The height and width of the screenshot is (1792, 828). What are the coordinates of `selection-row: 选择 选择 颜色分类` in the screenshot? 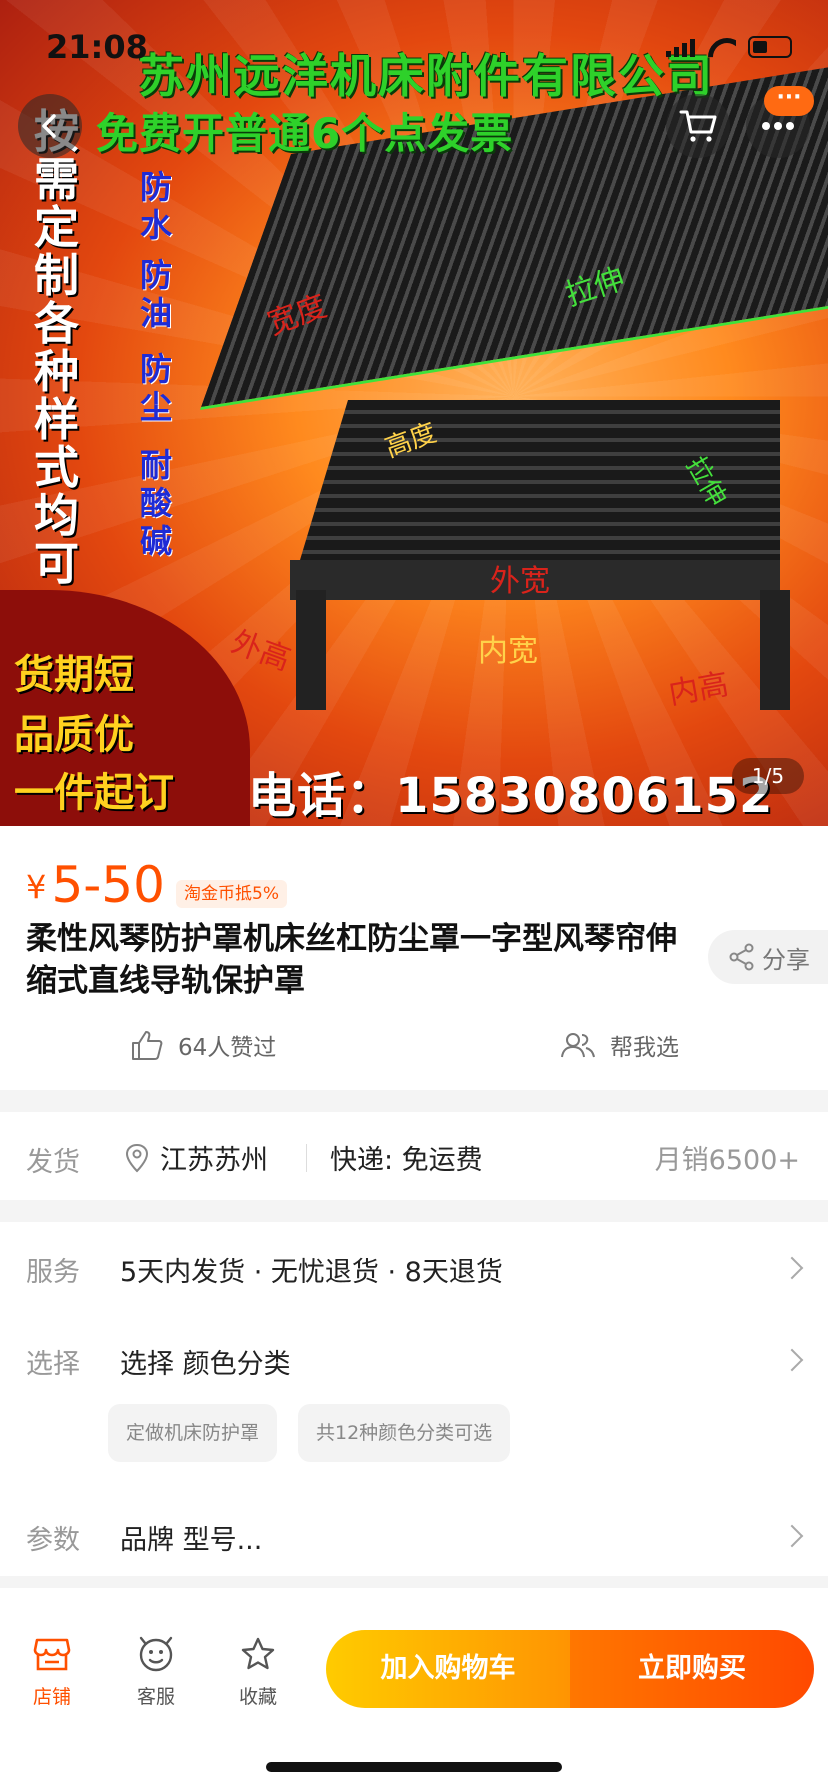 It's located at (414, 1359).